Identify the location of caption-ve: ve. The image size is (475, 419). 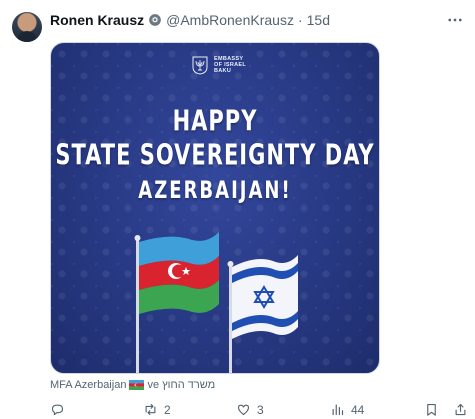
(153, 385).